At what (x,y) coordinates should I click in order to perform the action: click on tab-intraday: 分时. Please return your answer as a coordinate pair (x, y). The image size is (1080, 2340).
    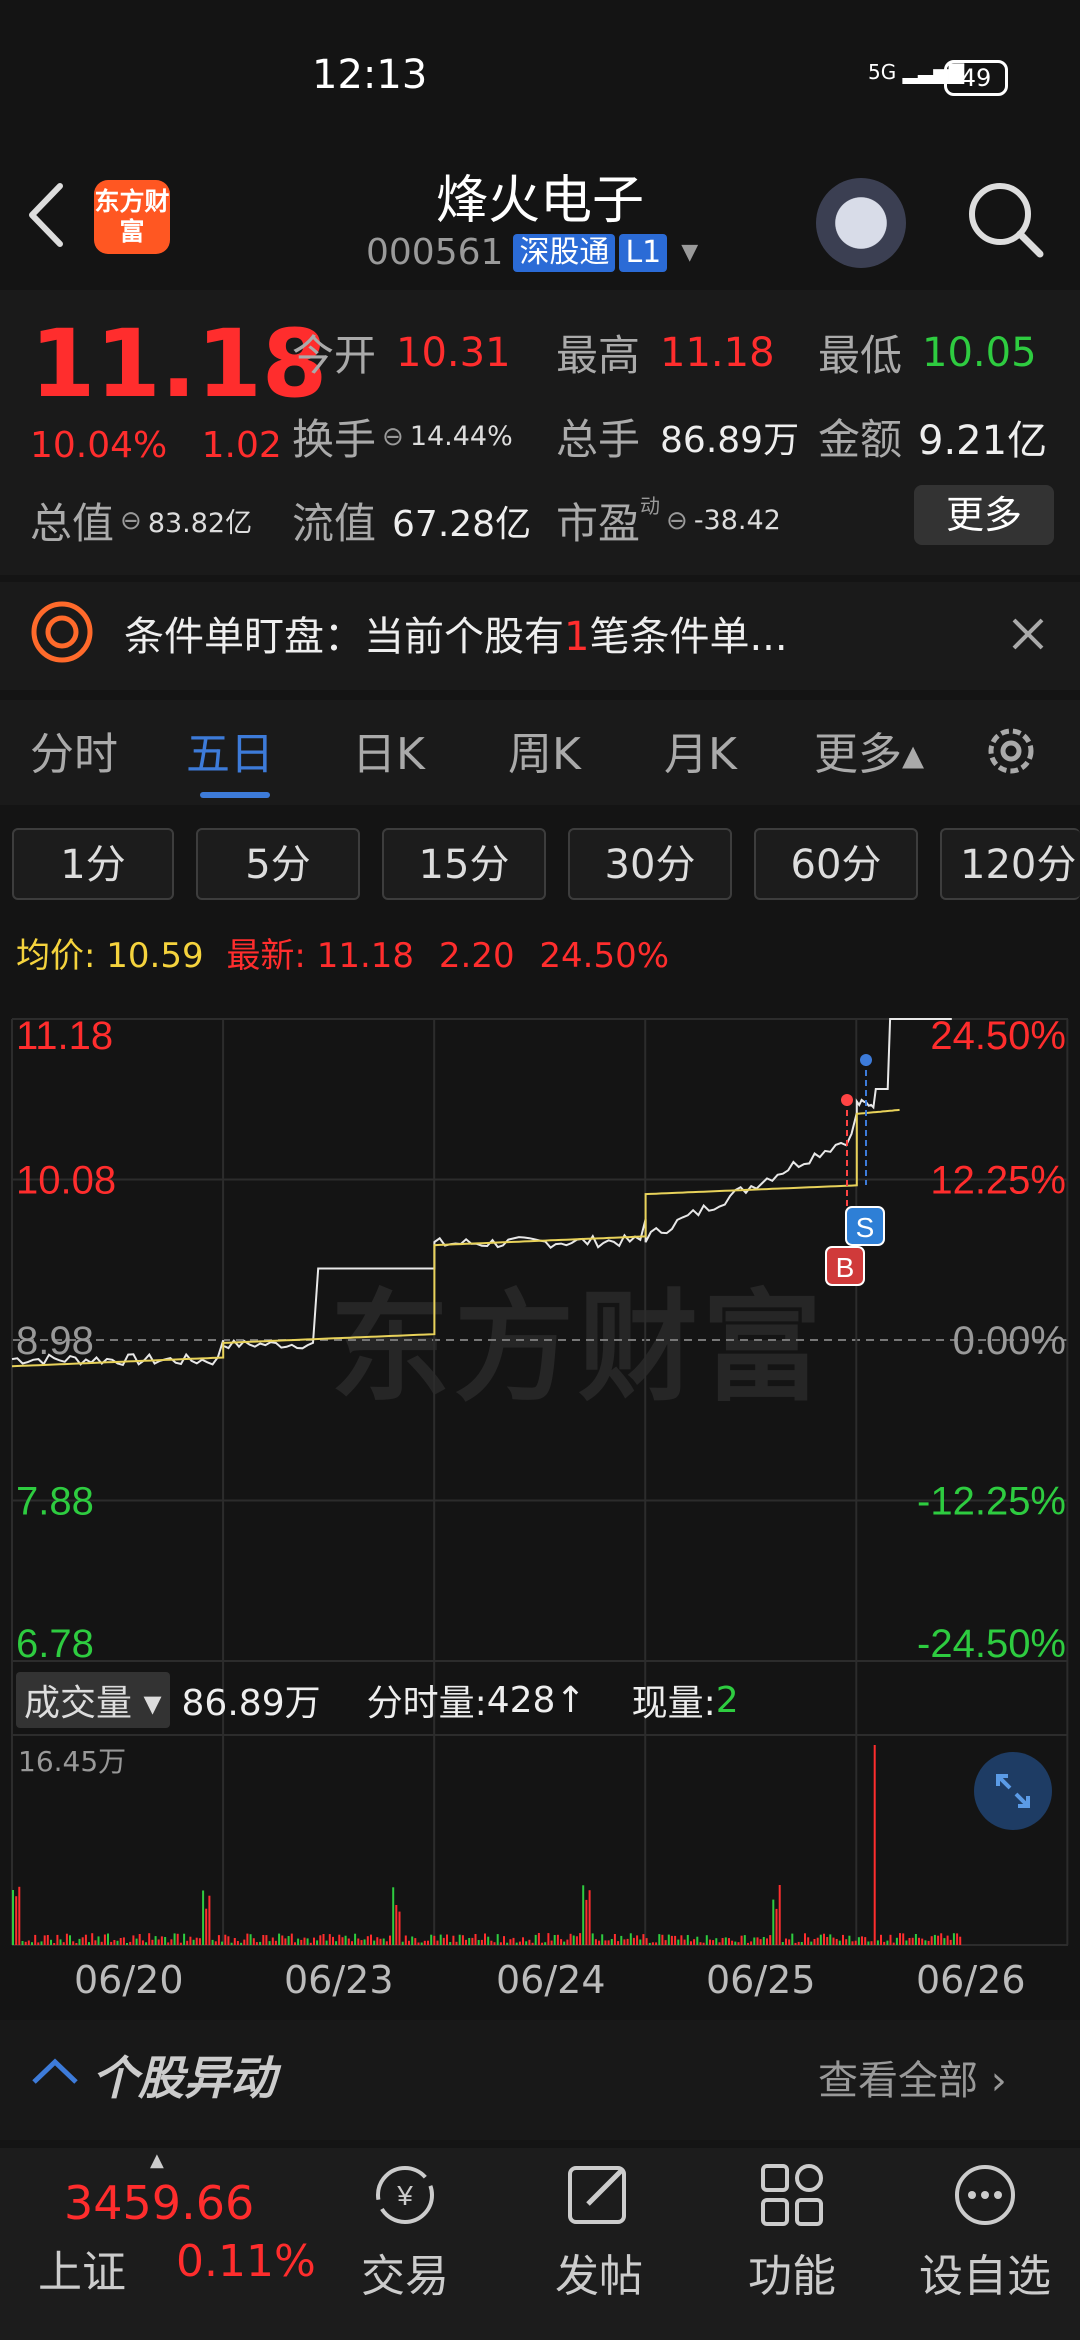
    Looking at the image, I should click on (74, 750).